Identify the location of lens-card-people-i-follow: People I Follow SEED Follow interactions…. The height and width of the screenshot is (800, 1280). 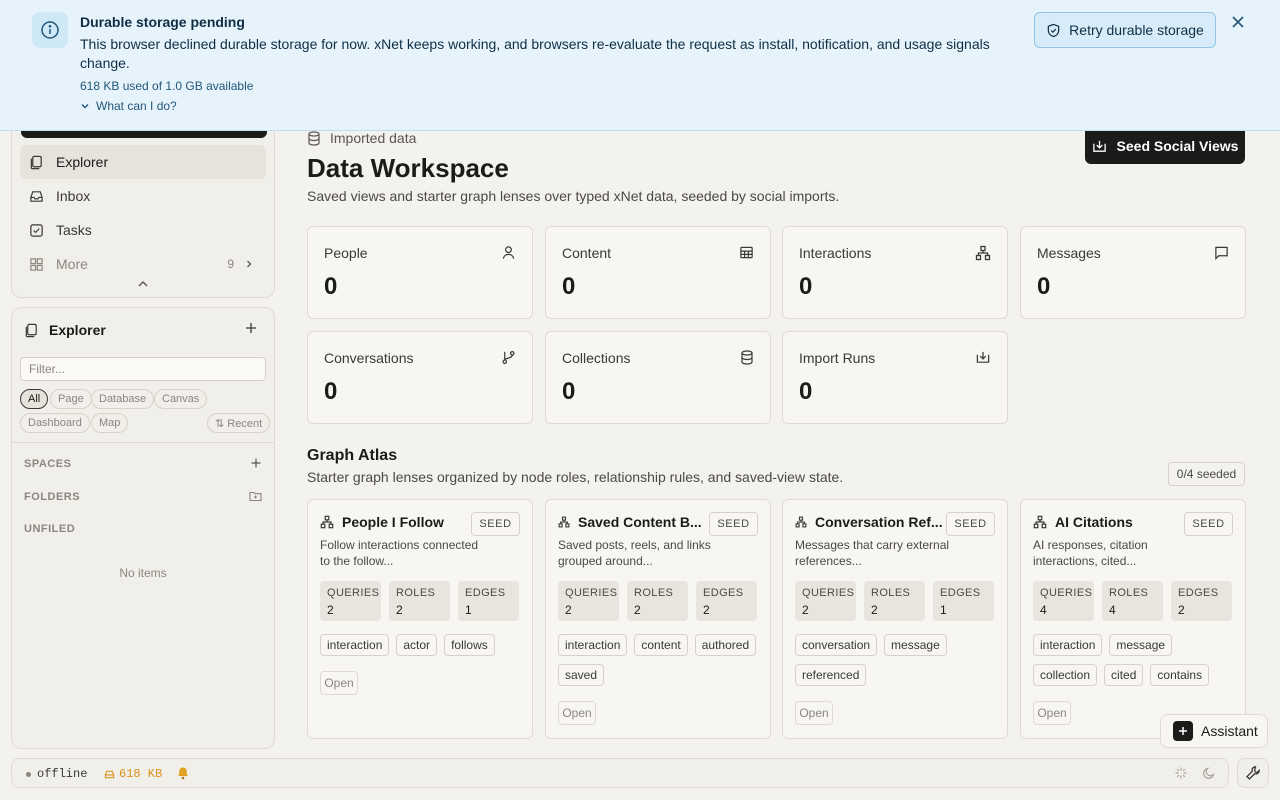
(420, 619).